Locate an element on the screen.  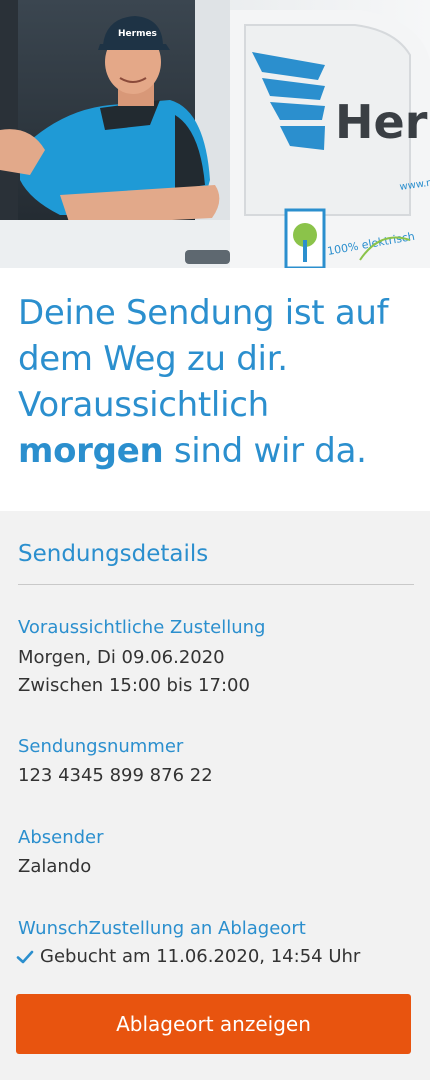
tracking-number-label: Sendungsnummer is located at coordinates (101, 746).